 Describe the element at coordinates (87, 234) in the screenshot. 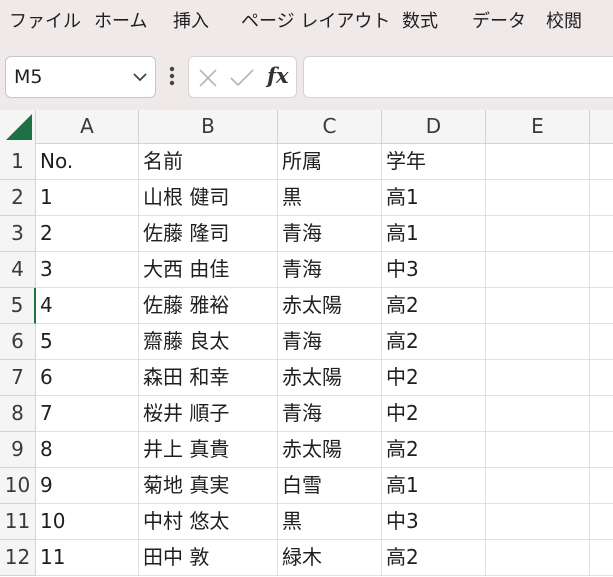

I see `cell-a3: 2` at that location.